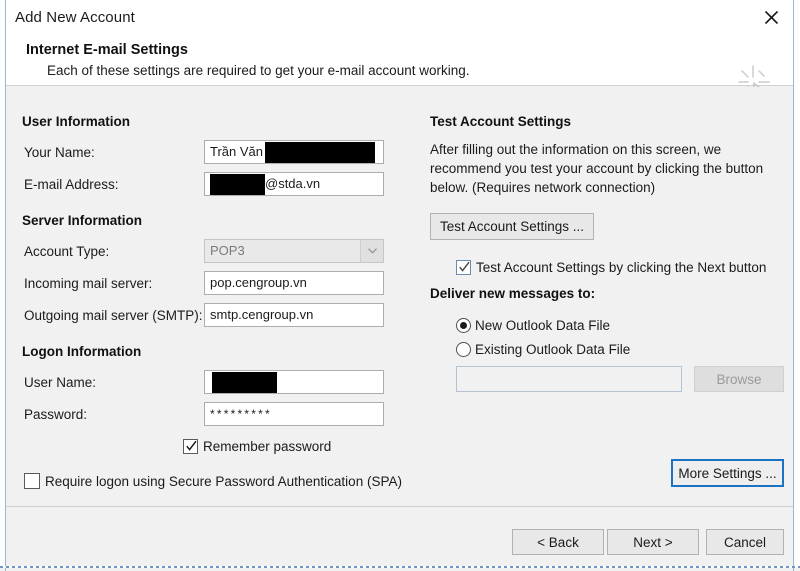 The width and height of the screenshot is (800, 571). What do you see at coordinates (82, 351) in the screenshot?
I see `group-title-logon-information: Logon Information` at bounding box center [82, 351].